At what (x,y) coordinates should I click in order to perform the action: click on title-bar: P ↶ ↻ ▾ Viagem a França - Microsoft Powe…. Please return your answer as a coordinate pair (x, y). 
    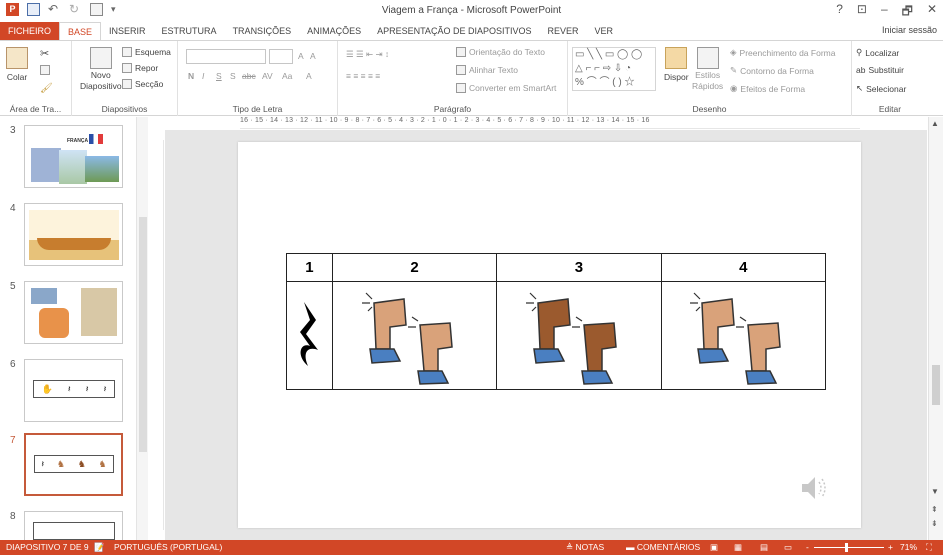
    Looking at the image, I should click on (471, 11).